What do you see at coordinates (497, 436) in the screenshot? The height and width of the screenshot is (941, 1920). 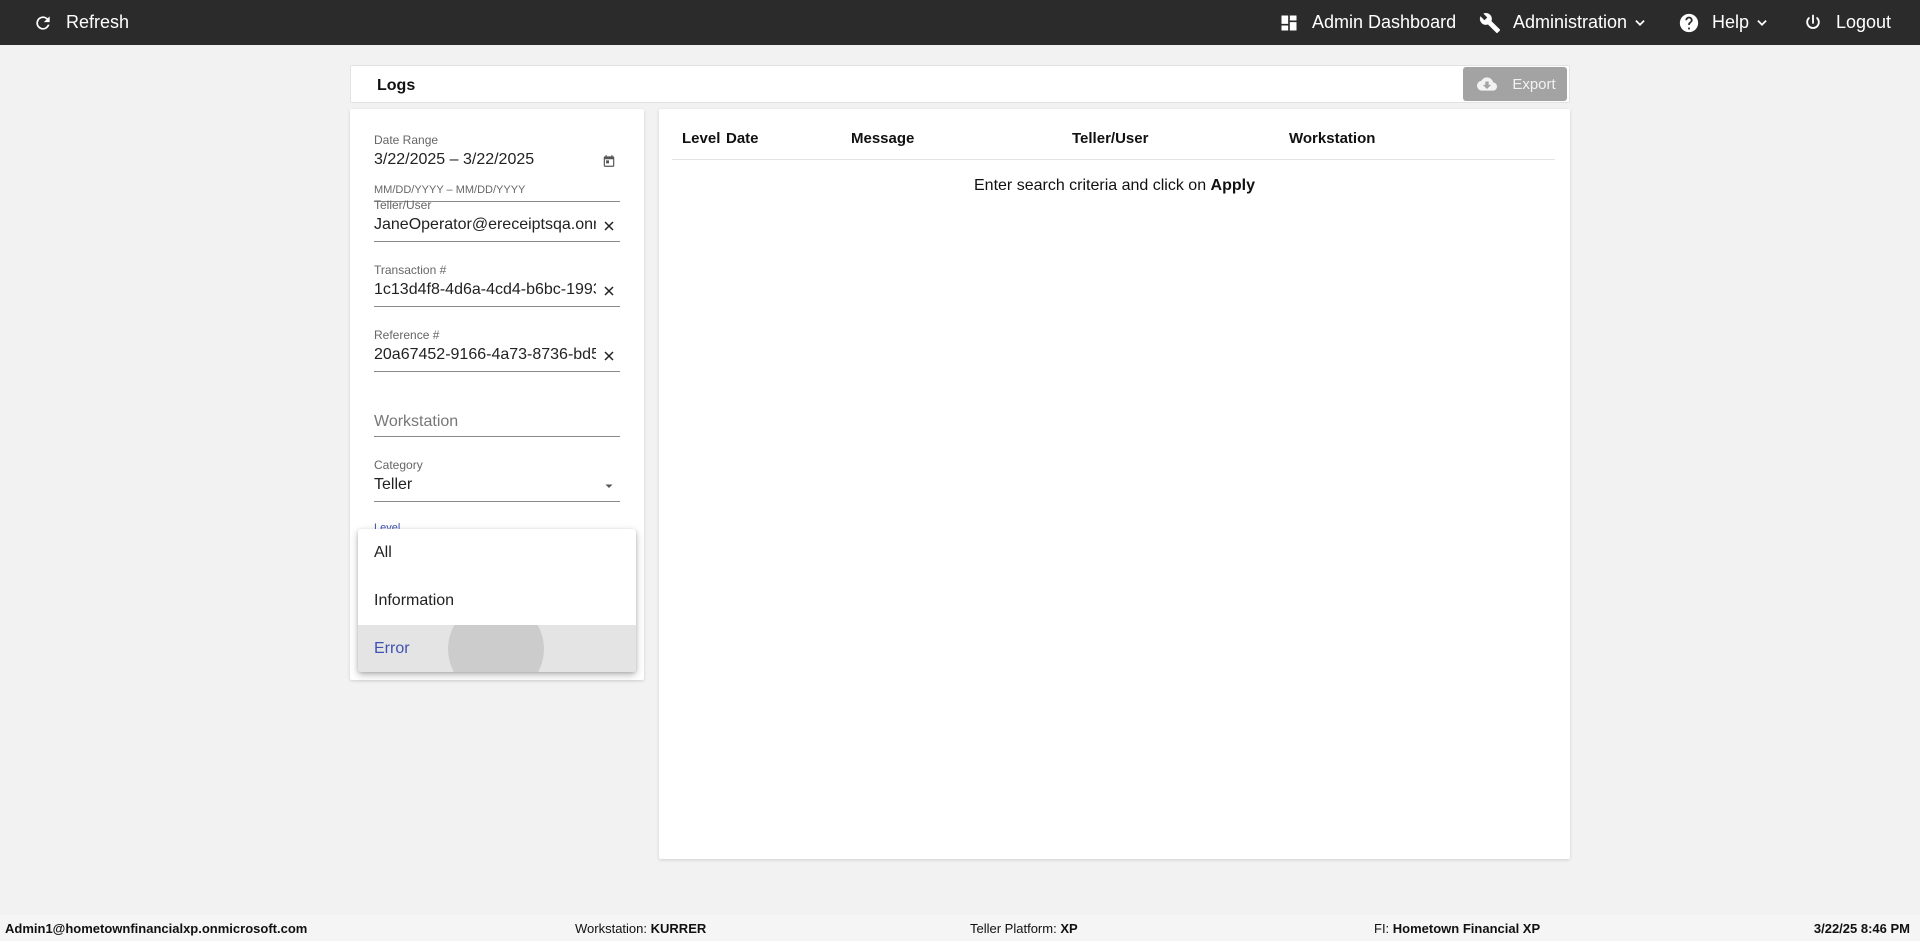 I see `workstation-underline` at bounding box center [497, 436].